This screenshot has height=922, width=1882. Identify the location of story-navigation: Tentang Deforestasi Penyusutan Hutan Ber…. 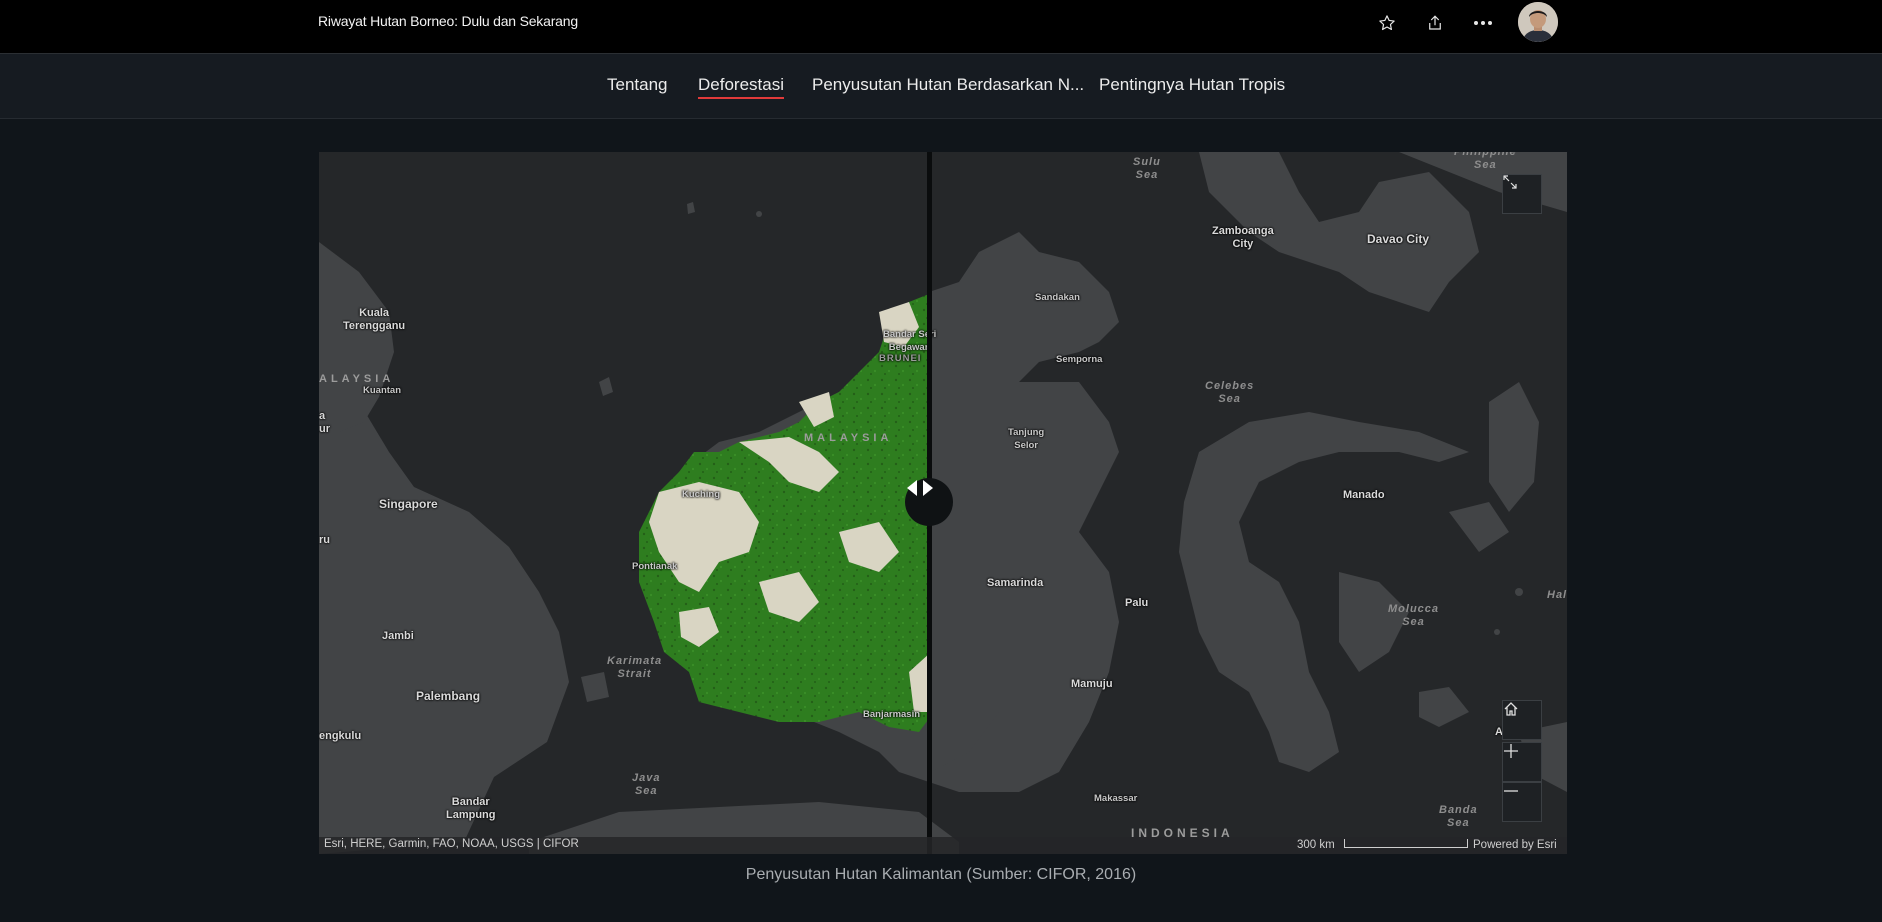
(941, 86).